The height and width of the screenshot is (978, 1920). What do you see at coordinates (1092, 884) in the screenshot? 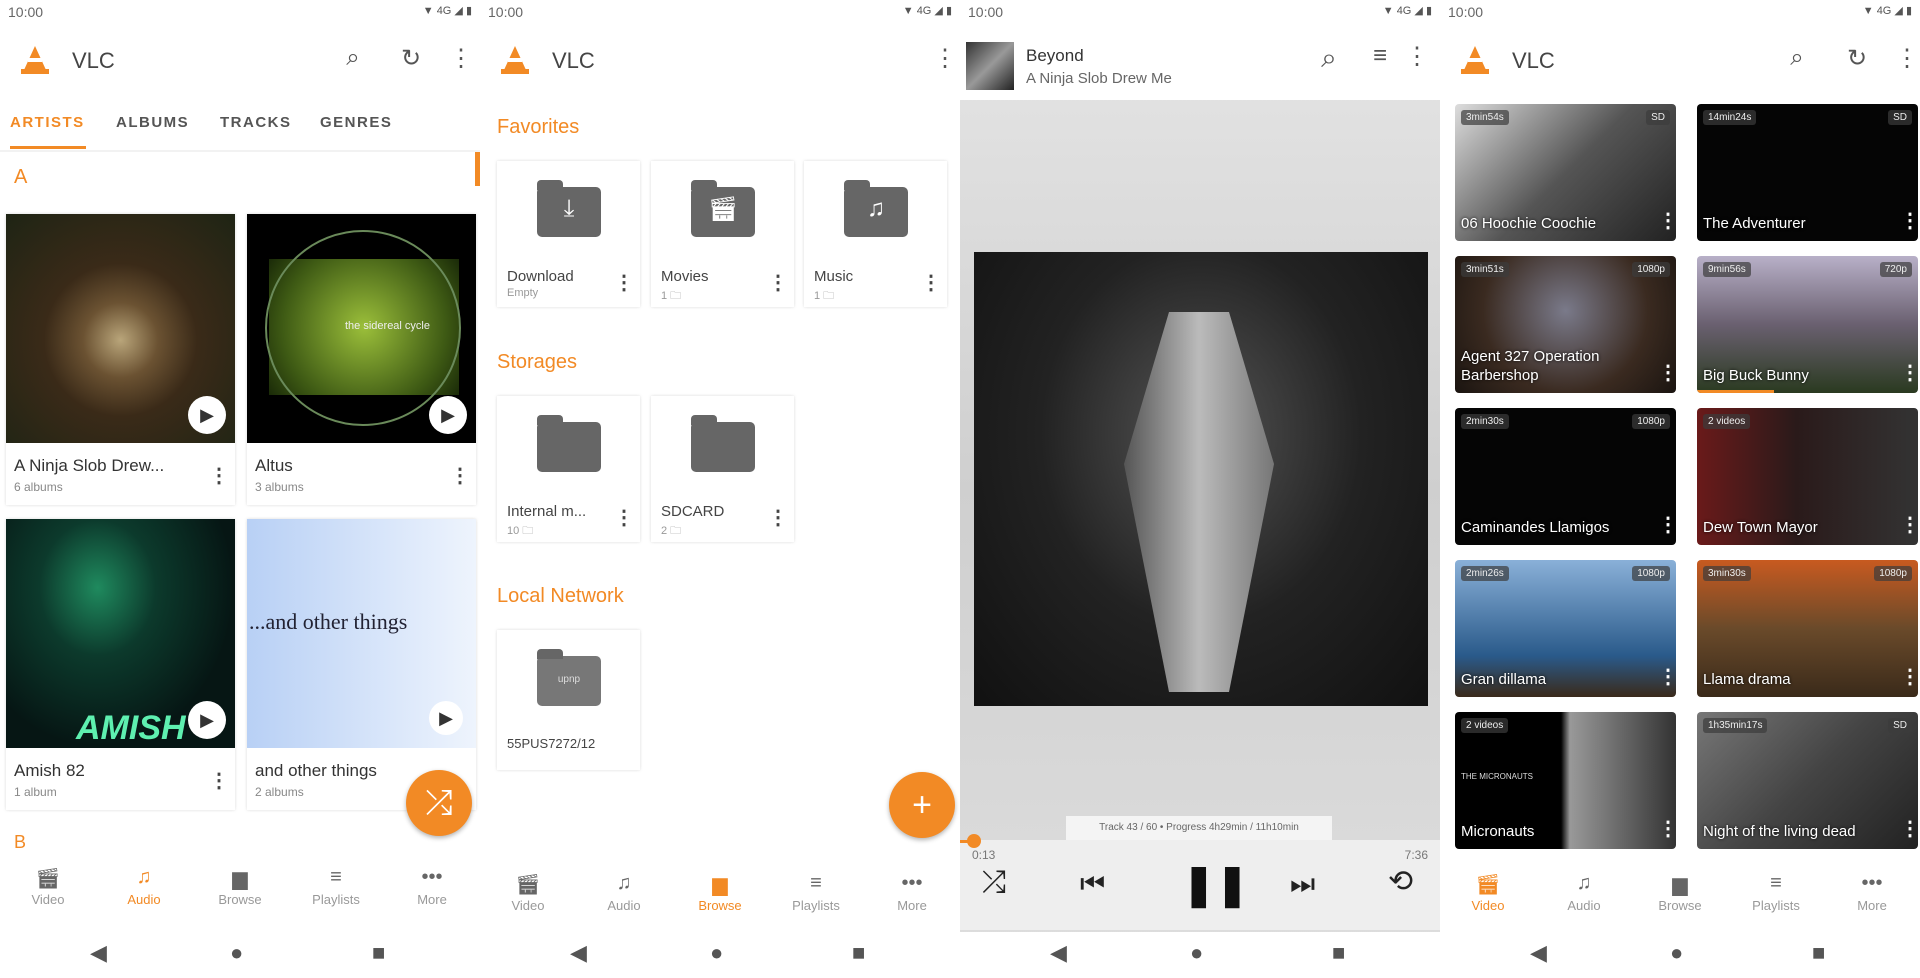
I see `previous-icon: ⏮︎` at bounding box center [1092, 884].